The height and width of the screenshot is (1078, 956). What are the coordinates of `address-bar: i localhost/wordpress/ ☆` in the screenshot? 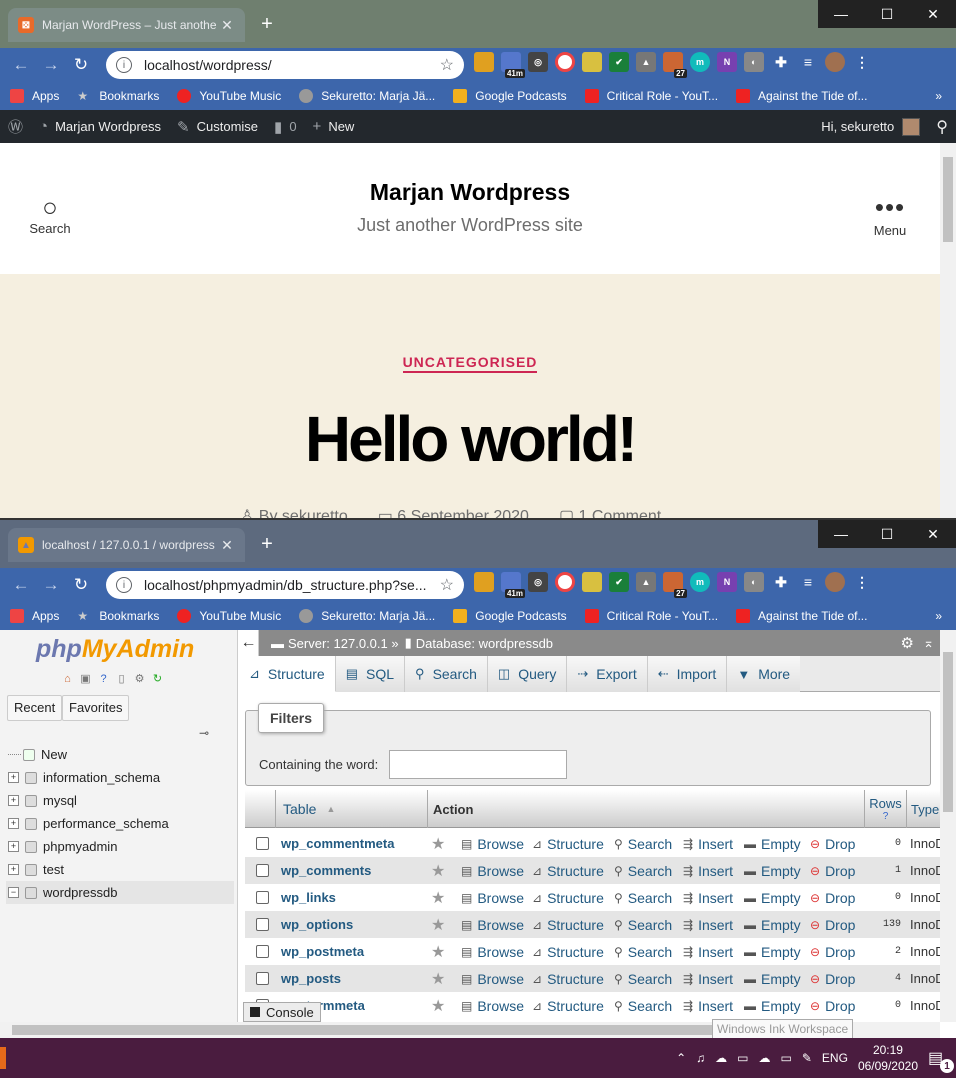 It's located at (285, 65).